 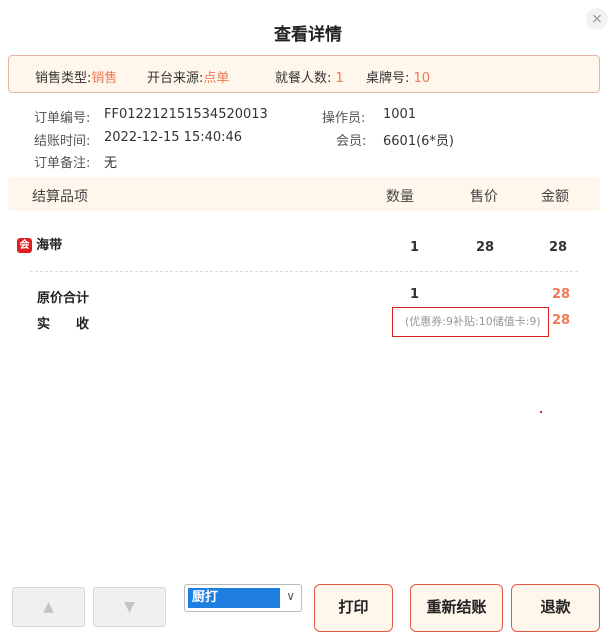 I want to click on scroll-up-button: ▲, so click(x=48, y=607).